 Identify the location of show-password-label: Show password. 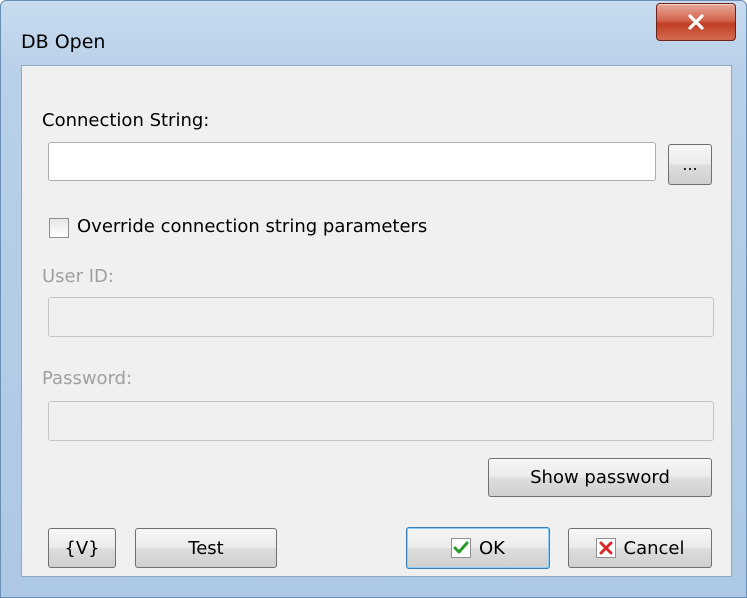
(600, 477).